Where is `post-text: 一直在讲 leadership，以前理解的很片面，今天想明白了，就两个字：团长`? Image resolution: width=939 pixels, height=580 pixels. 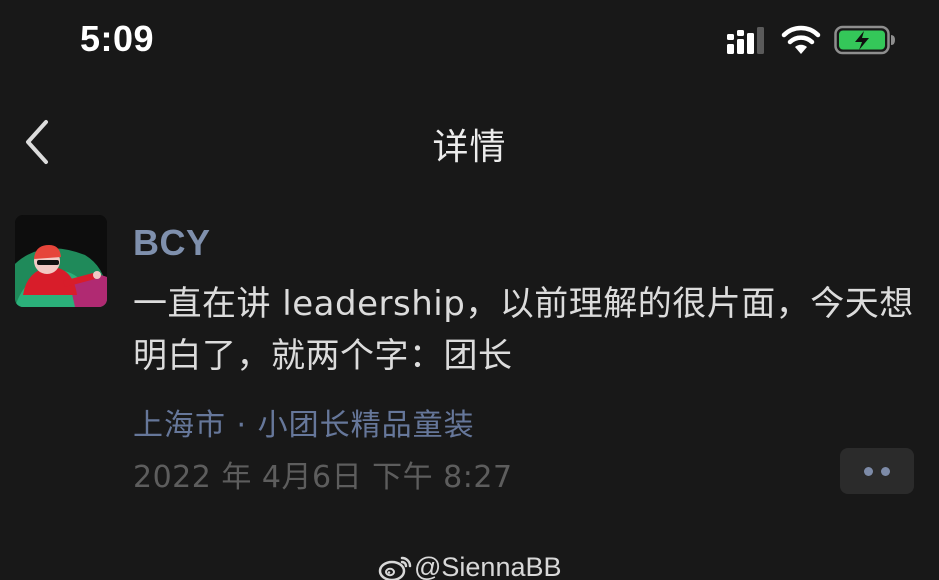 post-text: 一直在讲 leadership，以前理解的很片面，今天想明白了，就两个字：团长 is located at coordinates (523, 330).